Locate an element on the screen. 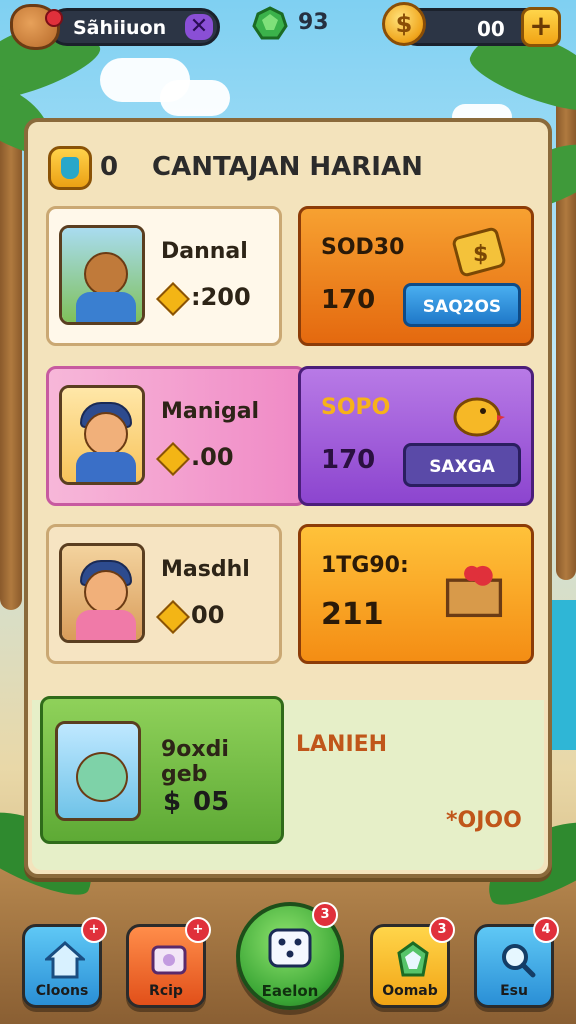 Image resolution: width=576 pixels, height=1024 pixels. gift-box-icon is located at coordinates (474, 591).